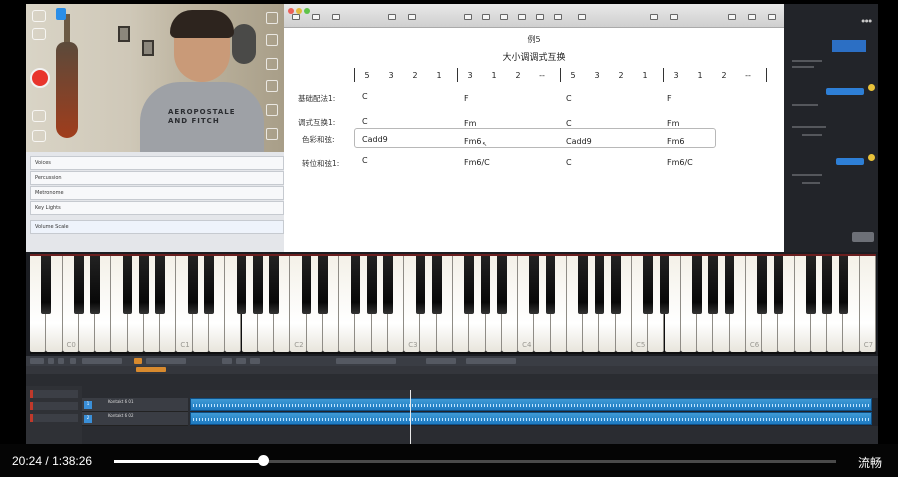 This screenshot has width=898, height=477. I want to click on animate-tool, so click(752, 20).